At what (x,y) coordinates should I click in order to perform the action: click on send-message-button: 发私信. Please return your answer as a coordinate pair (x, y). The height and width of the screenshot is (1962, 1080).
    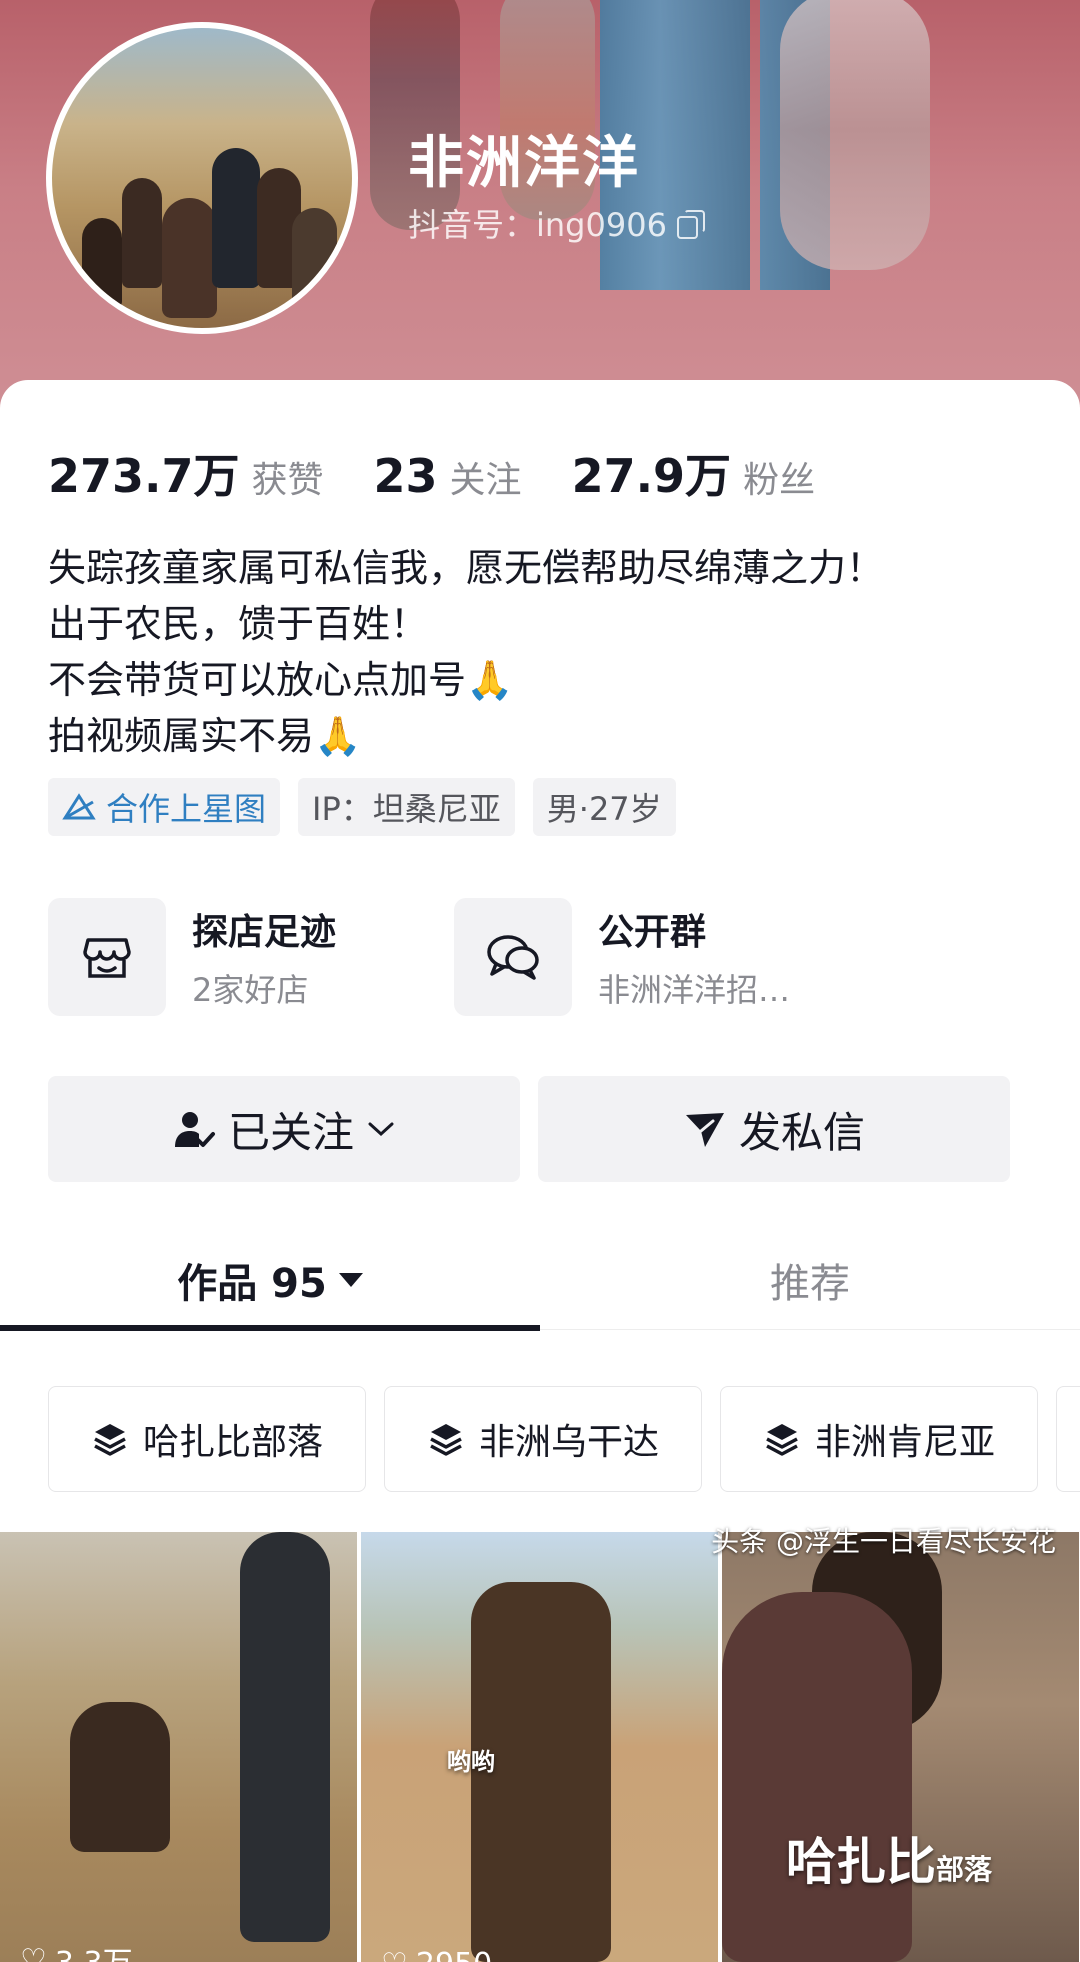
    Looking at the image, I should click on (774, 1129).